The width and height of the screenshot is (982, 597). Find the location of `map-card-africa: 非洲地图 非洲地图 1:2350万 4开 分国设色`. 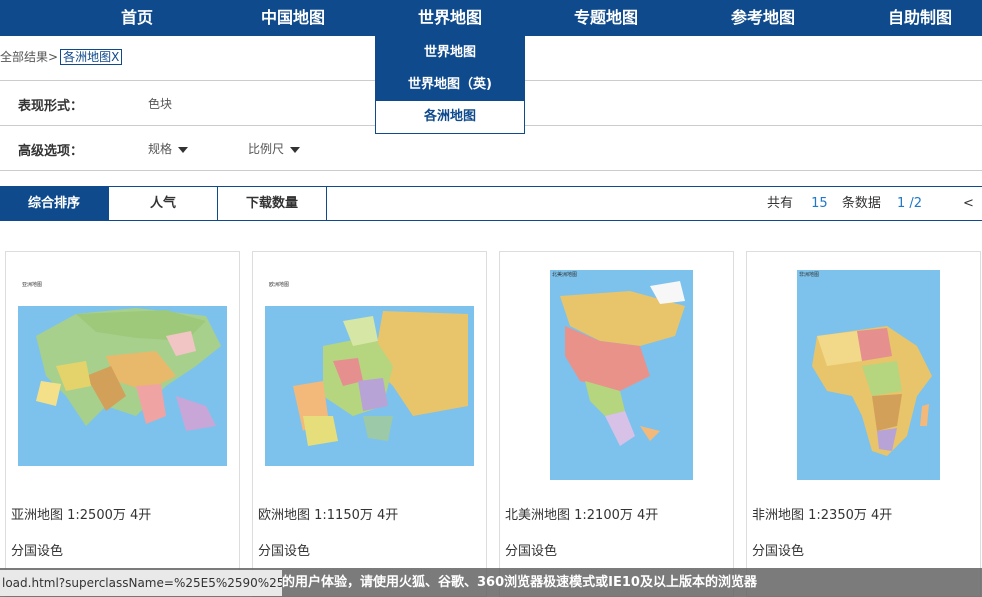

map-card-africa: 非洲地图 非洲地图 1:2350万 4开 分国设色 is located at coordinates (863, 424).